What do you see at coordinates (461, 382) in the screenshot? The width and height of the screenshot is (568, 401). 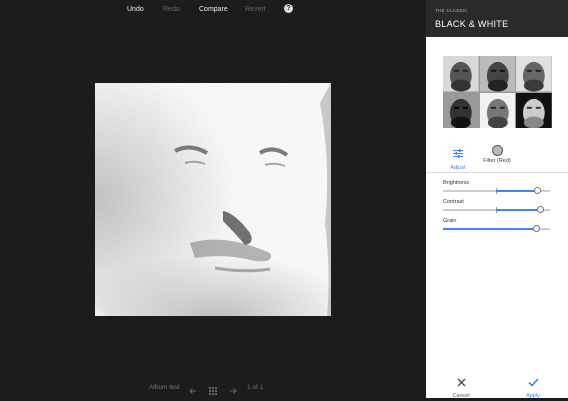 I see `close-icon` at bounding box center [461, 382].